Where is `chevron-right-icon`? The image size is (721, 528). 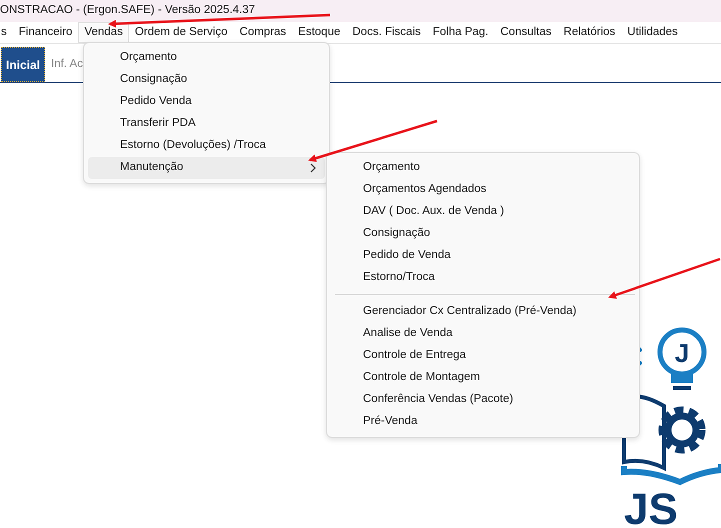
chevron-right-icon is located at coordinates (313, 168).